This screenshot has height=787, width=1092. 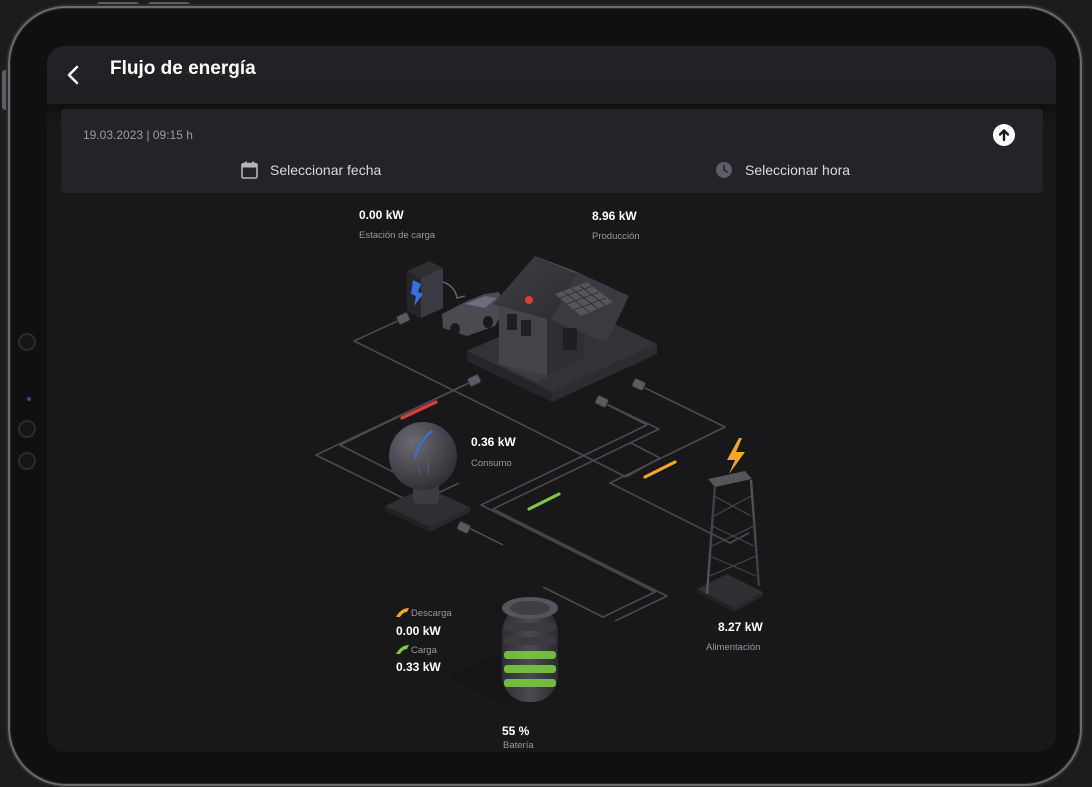 What do you see at coordinates (418, 631) in the screenshot?
I see `discharge-value: 0.00 kW` at bounding box center [418, 631].